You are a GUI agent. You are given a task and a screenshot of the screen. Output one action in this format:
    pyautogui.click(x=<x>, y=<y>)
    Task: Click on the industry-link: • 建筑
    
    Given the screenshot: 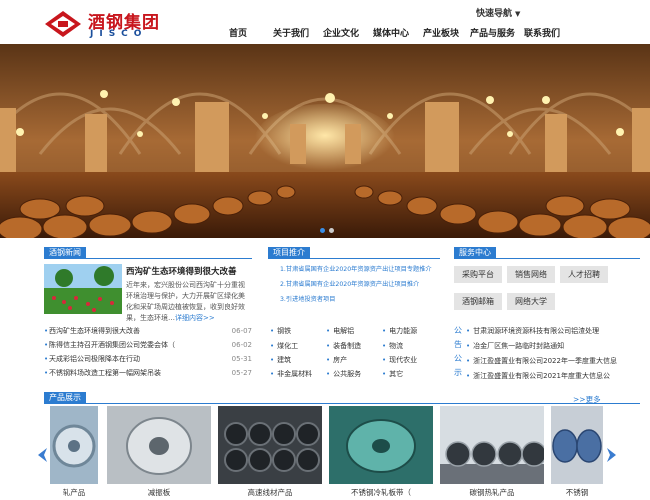 What is the action you would take?
    pyautogui.click(x=280, y=360)
    